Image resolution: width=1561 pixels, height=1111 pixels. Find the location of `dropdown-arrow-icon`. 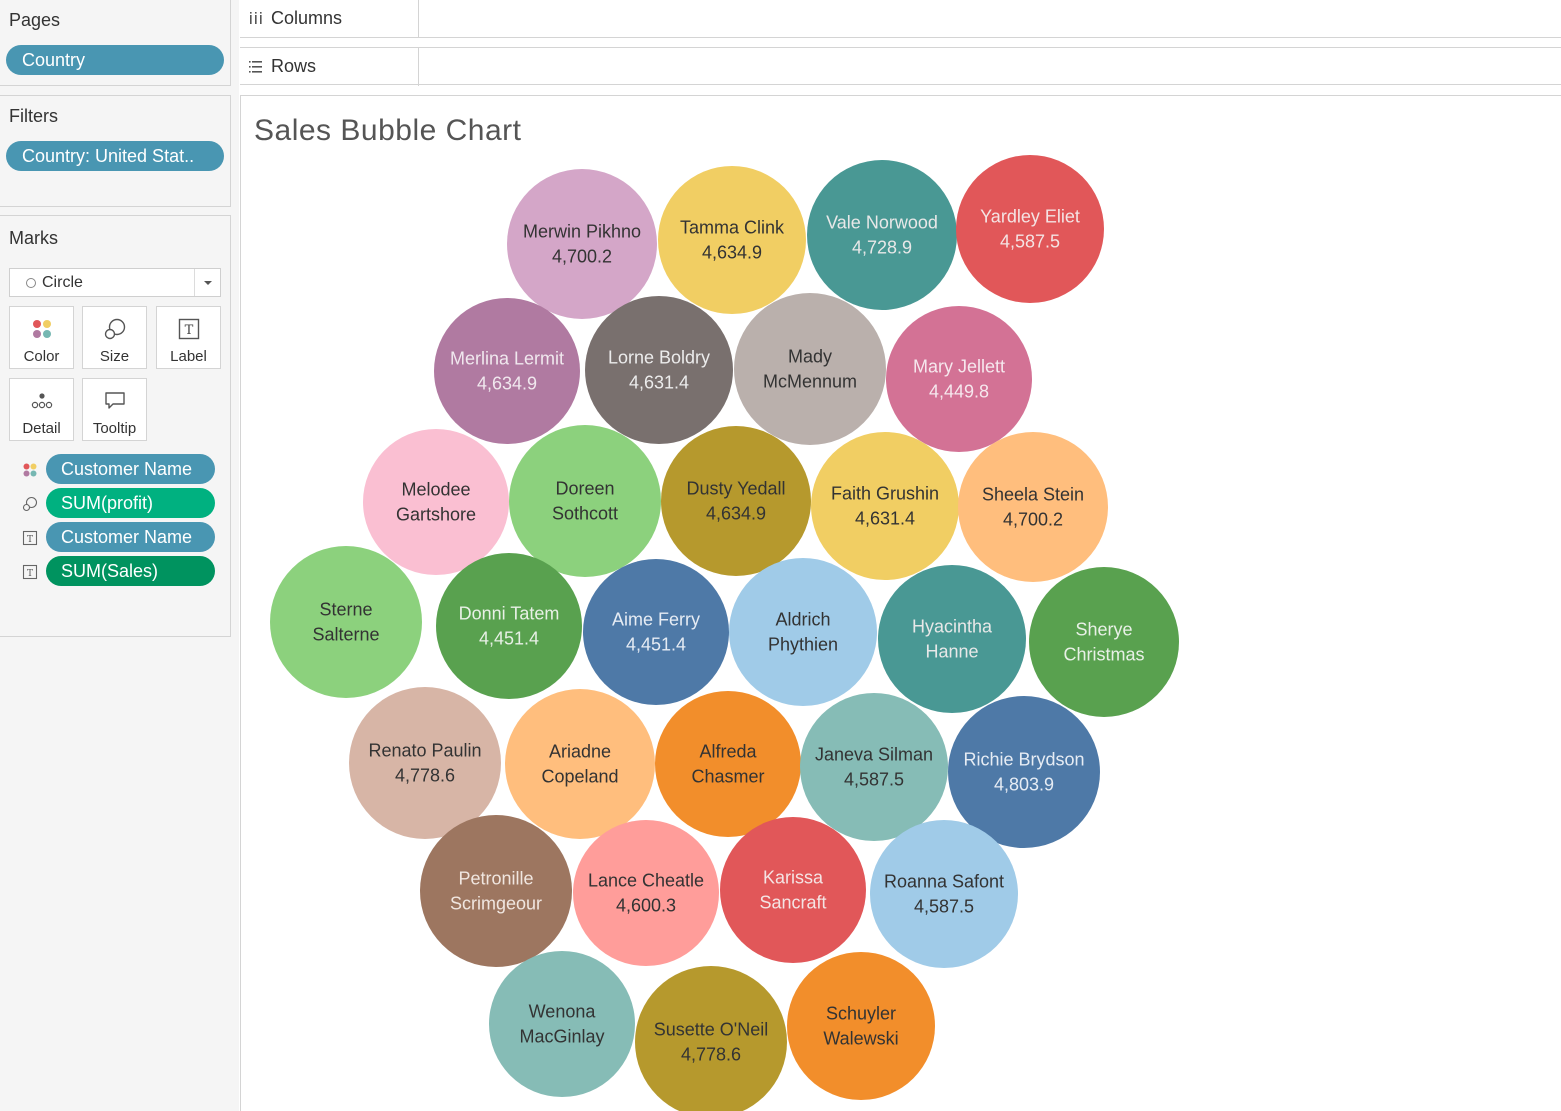

dropdown-arrow-icon is located at coordinates (207, 282).